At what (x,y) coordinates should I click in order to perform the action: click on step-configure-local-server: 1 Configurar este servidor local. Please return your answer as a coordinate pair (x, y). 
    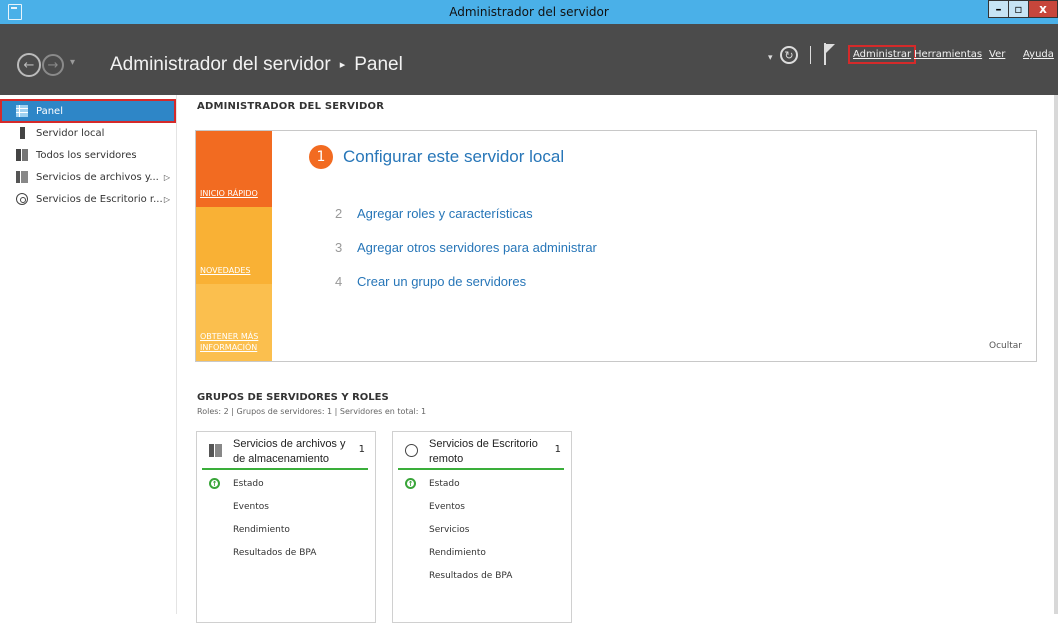
    Looking at the image, I should click on (436, 157).